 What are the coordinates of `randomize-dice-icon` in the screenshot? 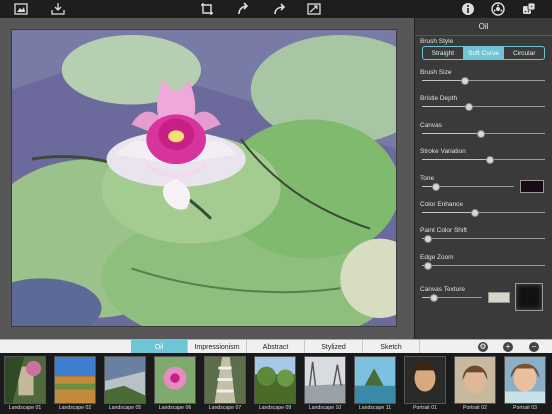 It's located at (529, 9).